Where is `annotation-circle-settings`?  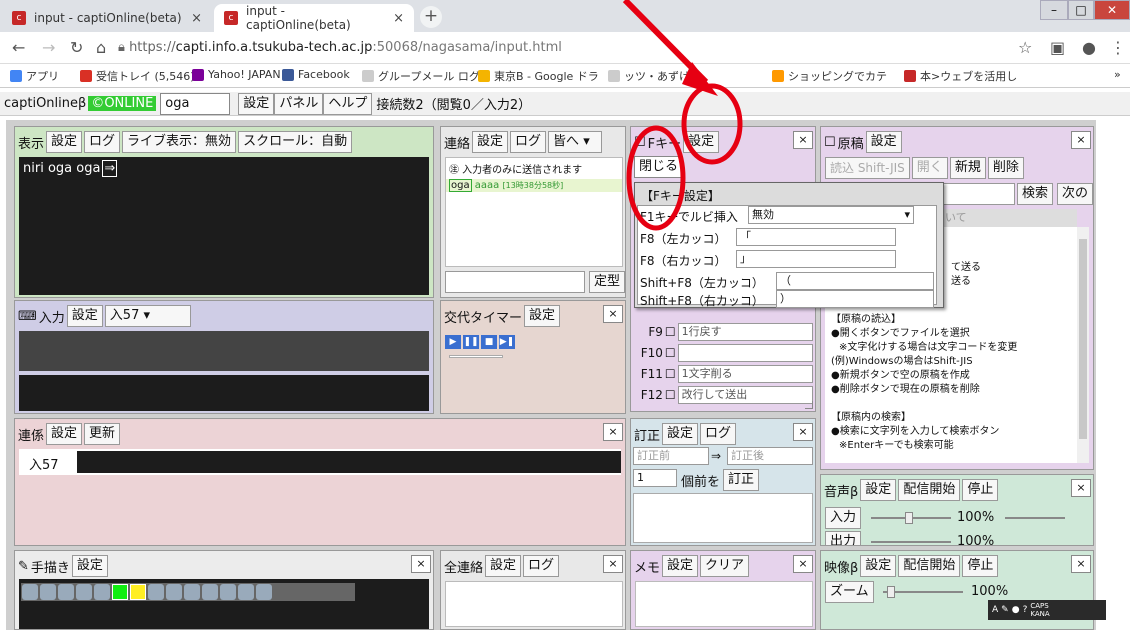
annotation-circle-settings is located at coordinates (712, 124).